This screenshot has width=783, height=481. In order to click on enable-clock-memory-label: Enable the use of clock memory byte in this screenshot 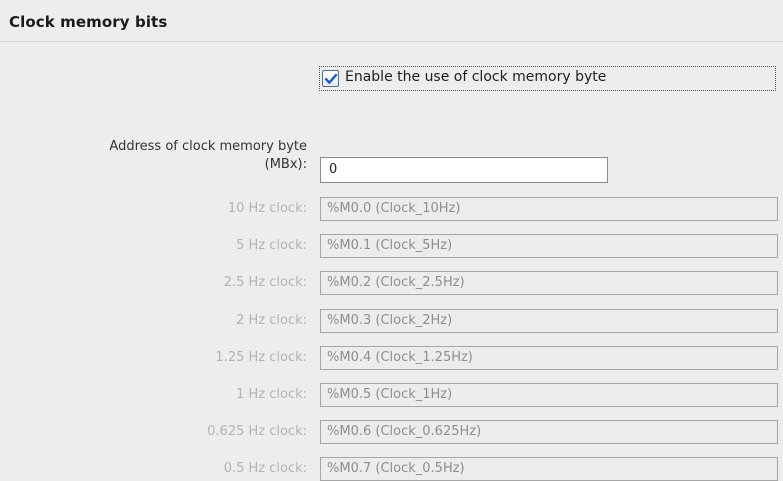, I will do `click(475, 77)`.